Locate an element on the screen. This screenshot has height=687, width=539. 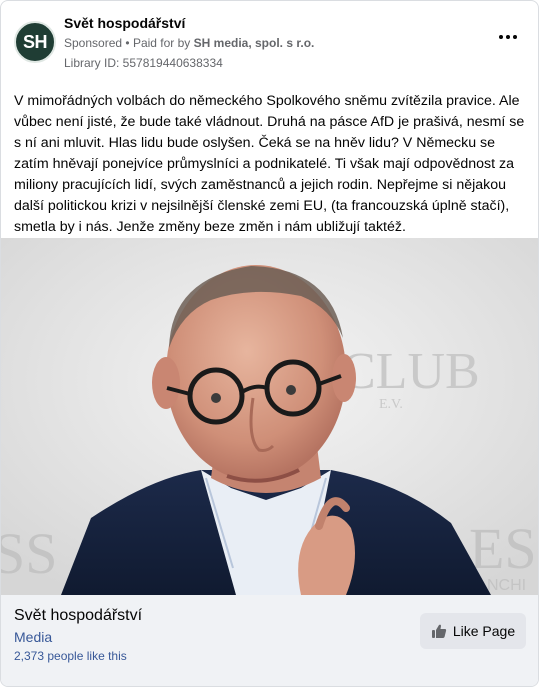
backdrop-club-text: CLUB is located at coordinates (410, 371).